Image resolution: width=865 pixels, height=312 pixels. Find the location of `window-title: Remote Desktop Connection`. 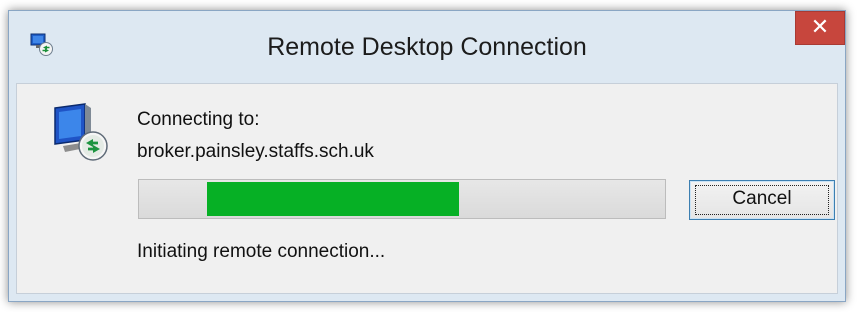

window-title: Remote Desktop Connection is located at coordinates (427, 47).